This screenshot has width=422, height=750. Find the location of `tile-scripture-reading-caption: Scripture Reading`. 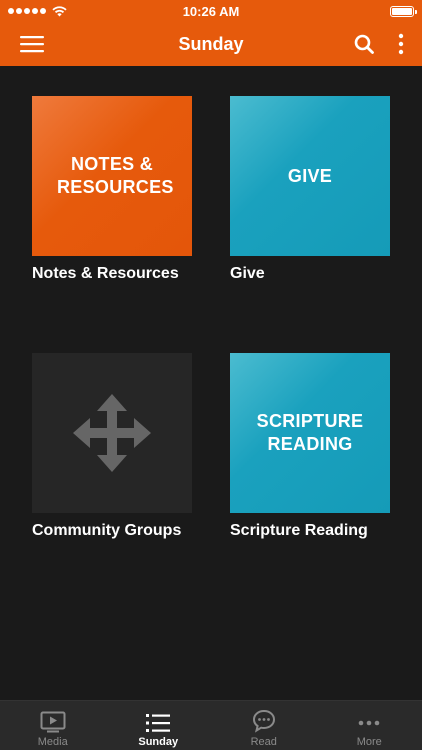

tile-scripture-reading-caption: Scripture Reading is located at coordinates (299, 530).